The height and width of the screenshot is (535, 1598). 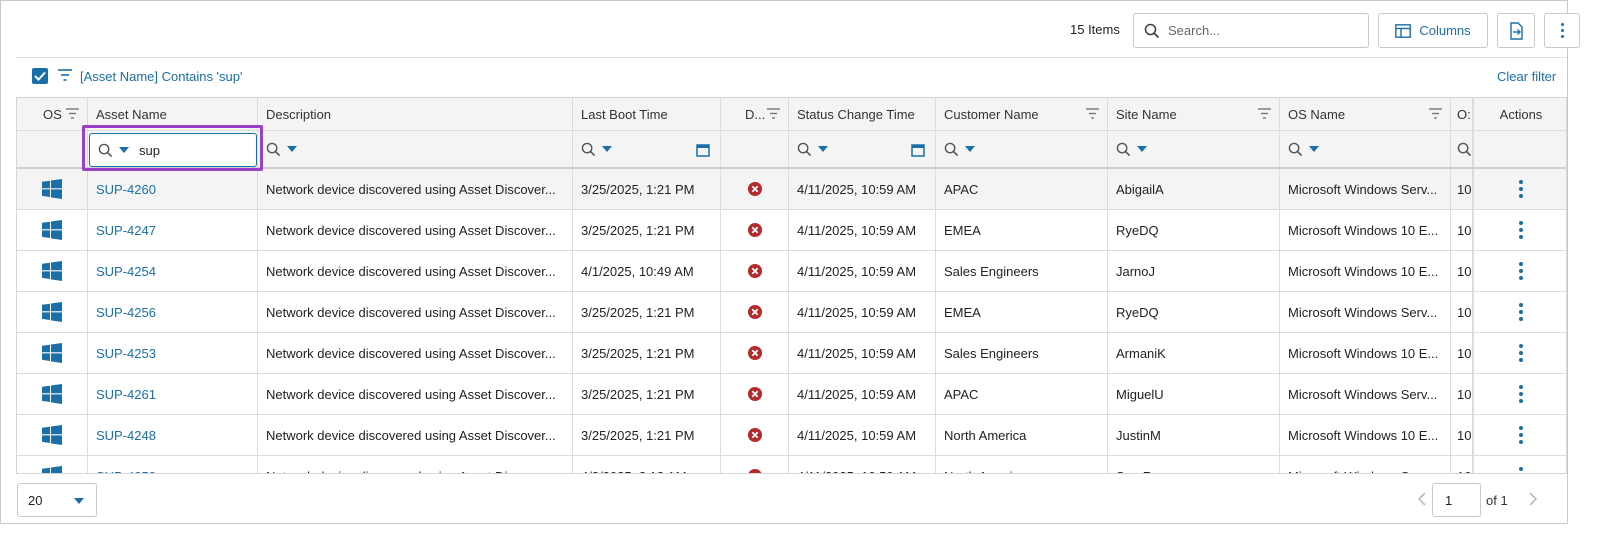 I want to click on column-header-last-boot-time: Last Boot Time, so click(x=647, y=114).